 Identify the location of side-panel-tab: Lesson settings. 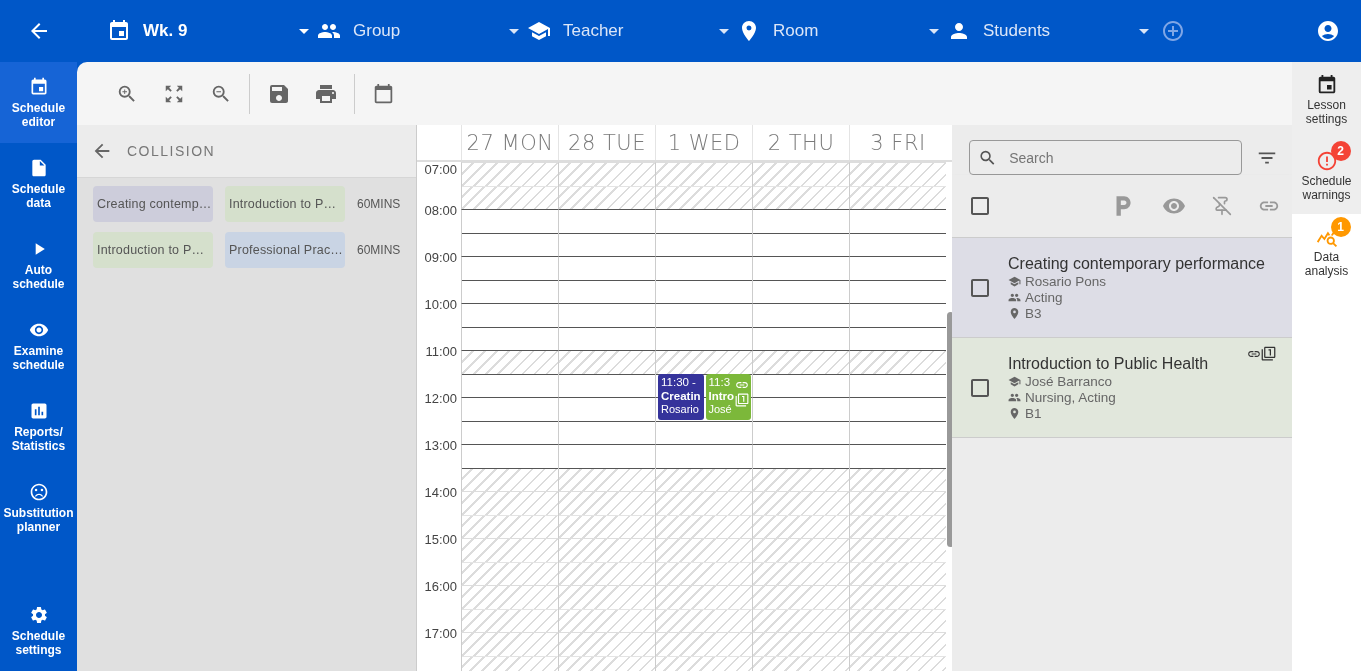
(1326, 100).